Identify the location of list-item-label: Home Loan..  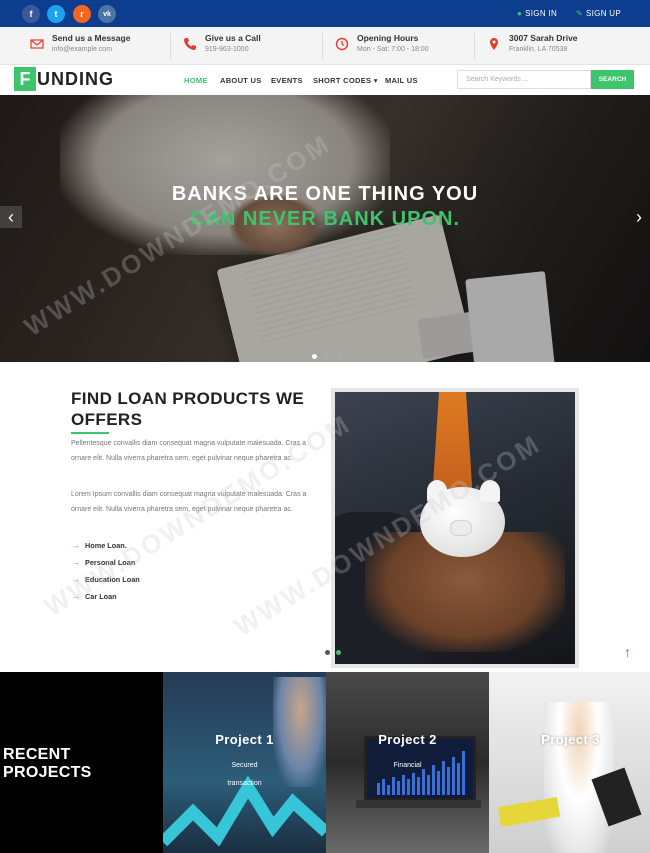
(106, 545).